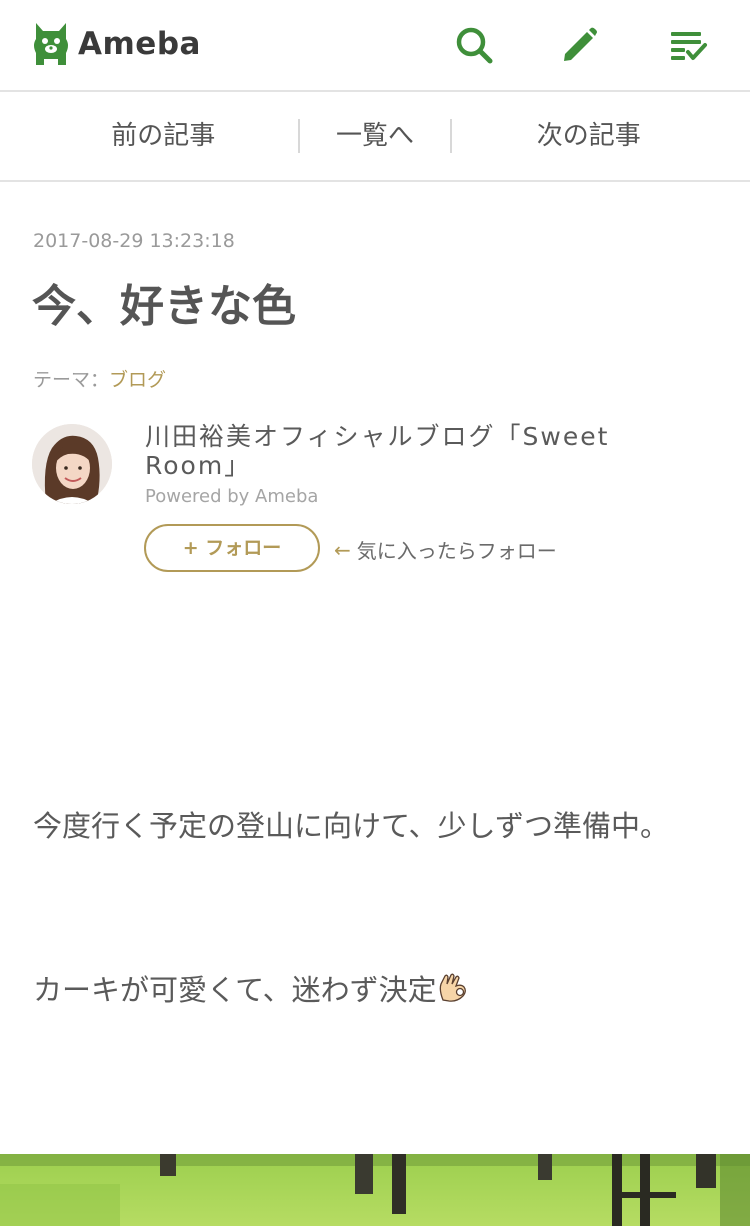 The width and height of the screenshot is (750, 1226). Describe the element at coordinates (351, 826) in the screenshot. I see `article-paragraph: 今度行く予定の登山に向けて、少しずつ準備中。` at that location.